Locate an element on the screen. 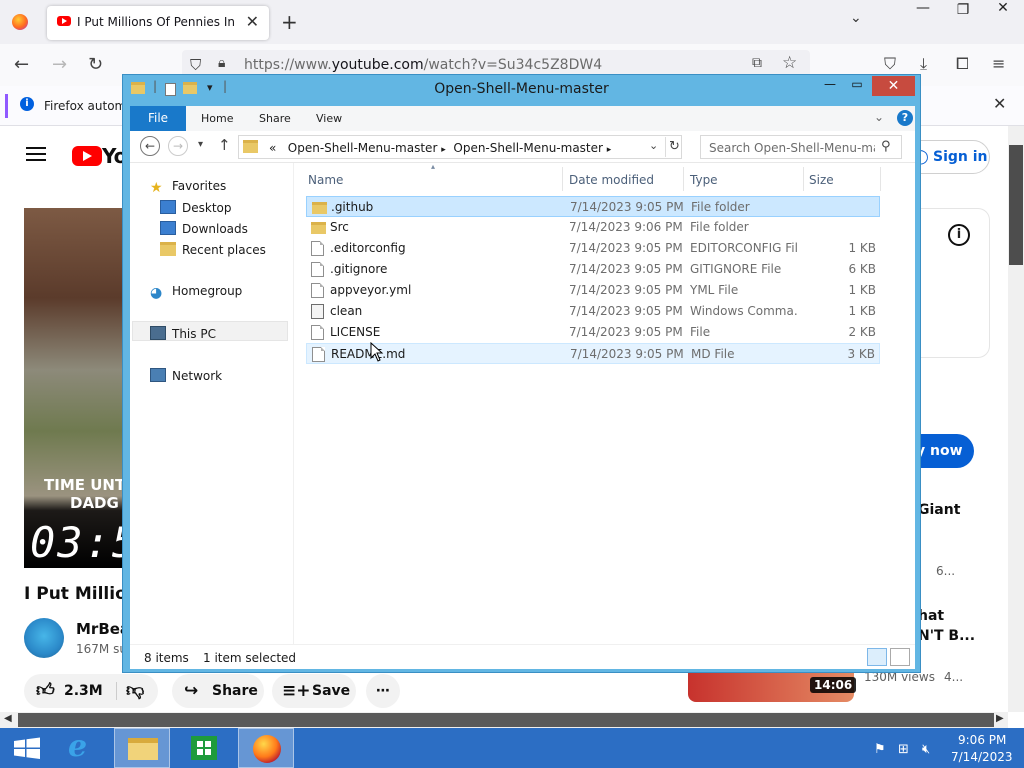 Image resolution: width=1024 pixels, height=768 pixels. scroll-left-icon: ◀ is located at coordinates (8, 718).